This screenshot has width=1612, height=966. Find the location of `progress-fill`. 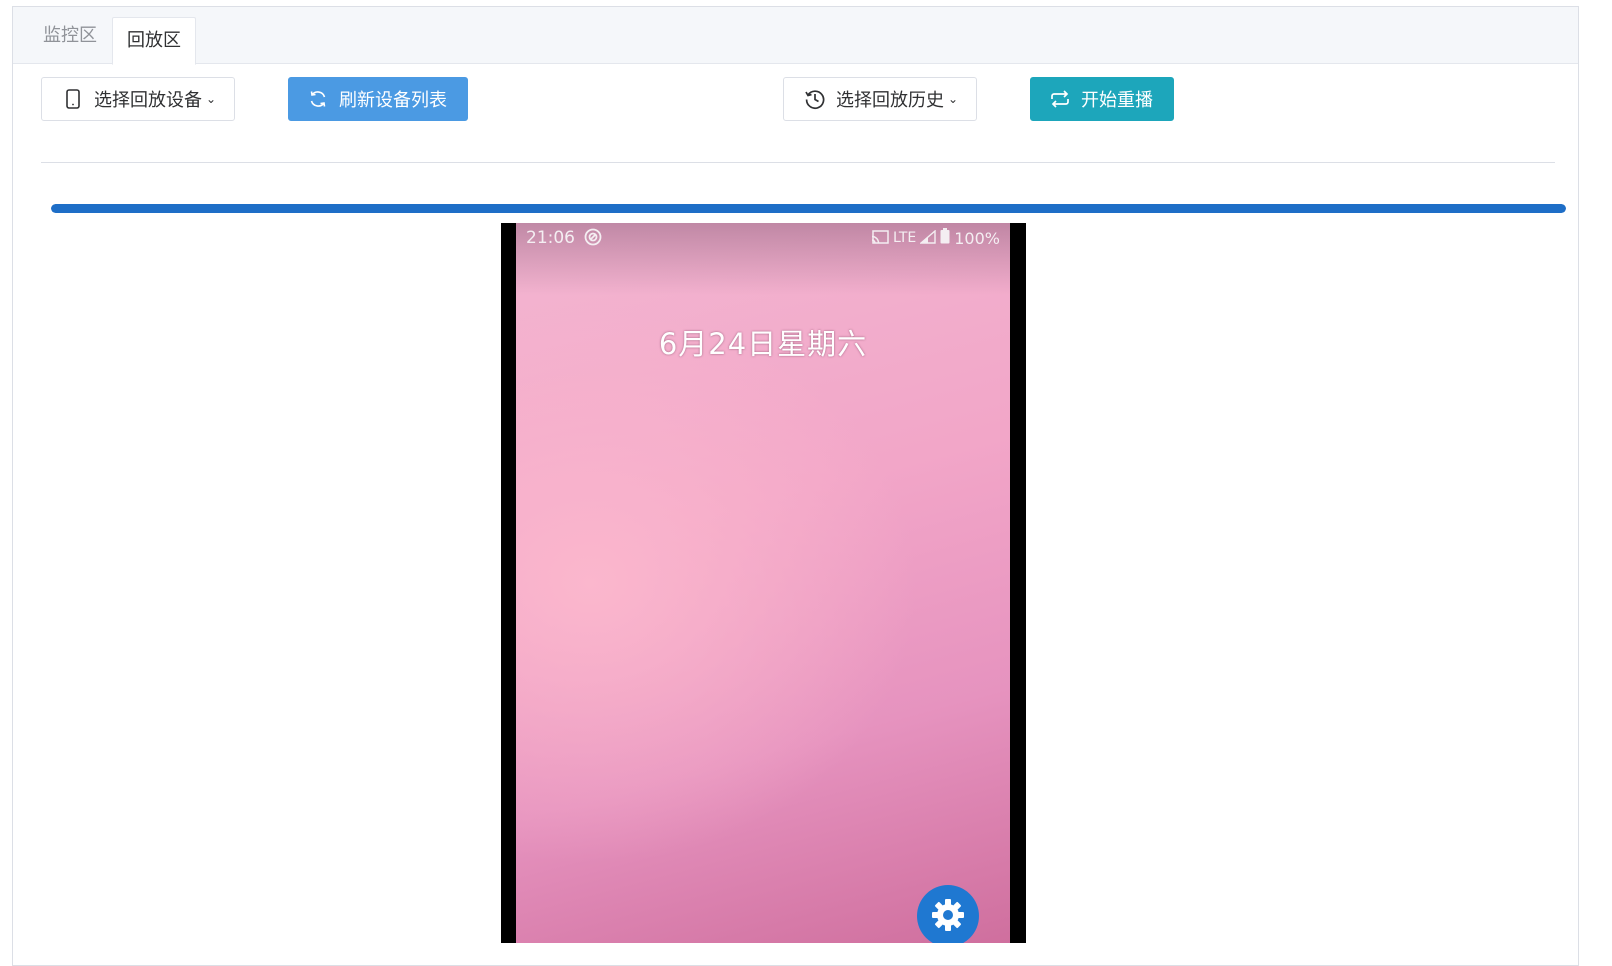

progress-fill is located at coordinates (808, 208).